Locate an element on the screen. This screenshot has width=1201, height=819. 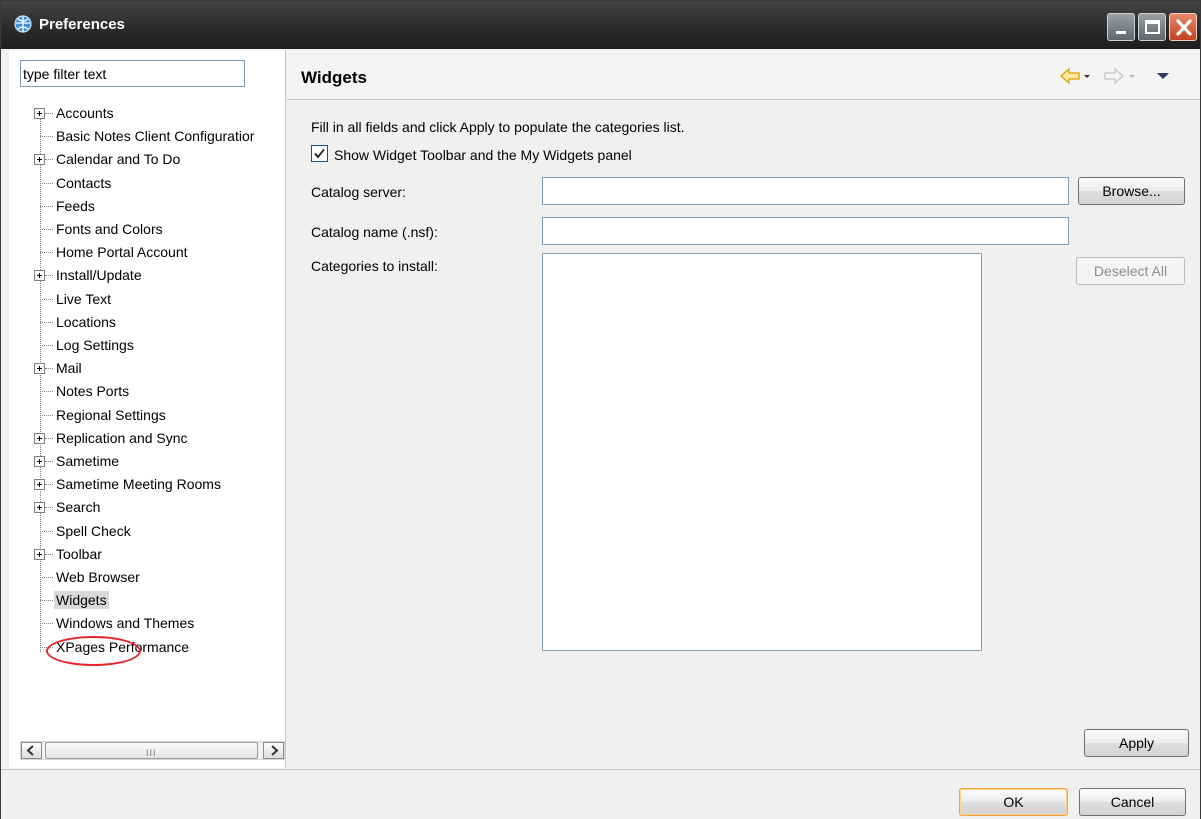
tree-item-windows-and-themes: Windows and Themes is located at coordinates (147, 623).